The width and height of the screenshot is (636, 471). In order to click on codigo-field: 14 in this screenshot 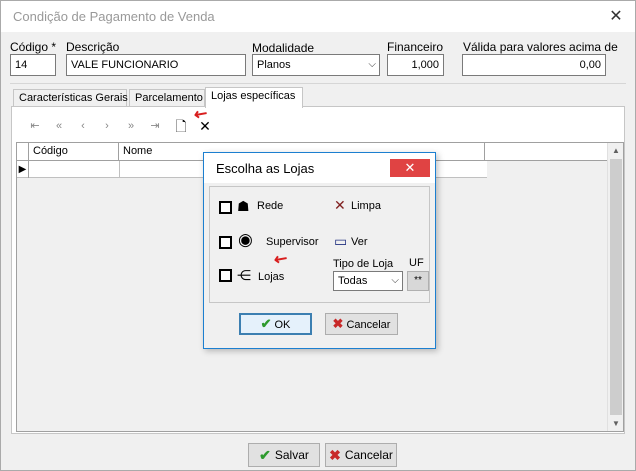, I will do `click(33, 65)`.